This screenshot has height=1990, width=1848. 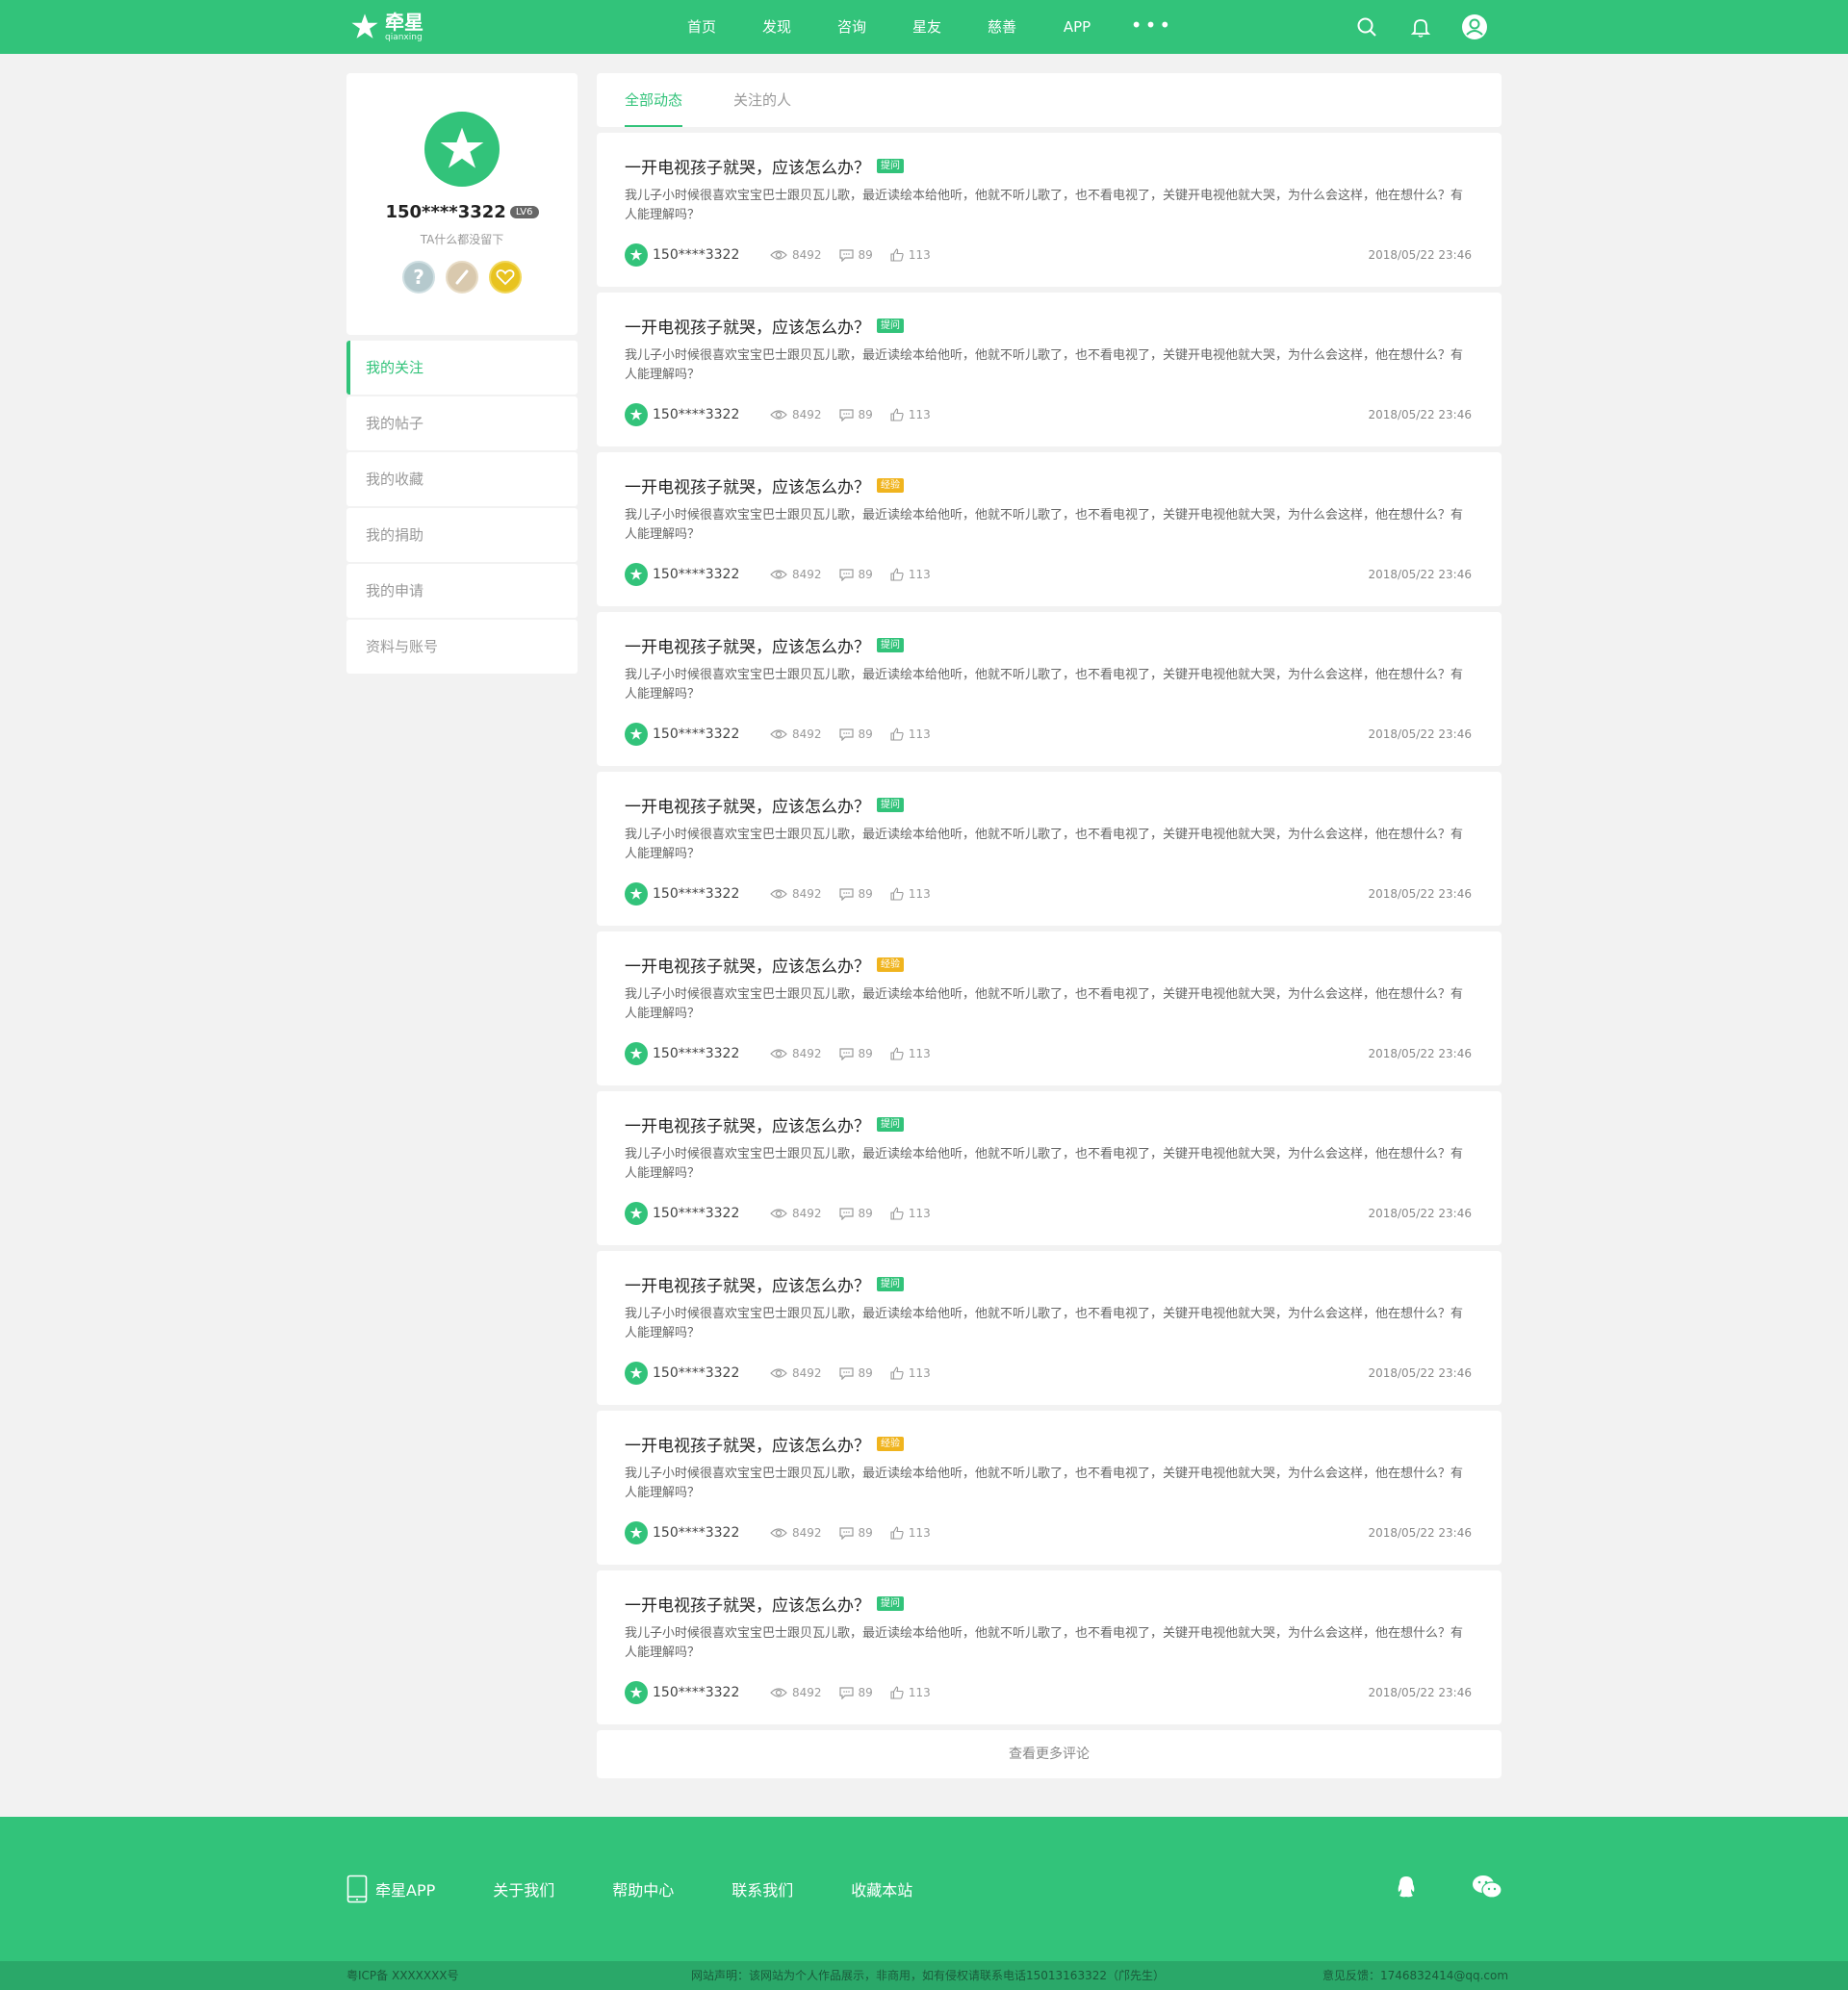 I want to click on thumbs-up-icon, so click(x=897, y=894).